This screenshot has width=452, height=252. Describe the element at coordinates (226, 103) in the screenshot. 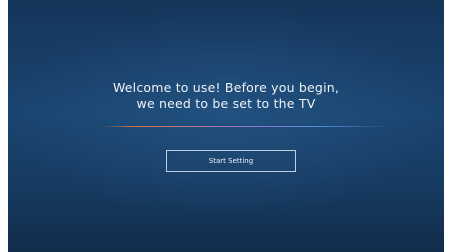

I see `welcome-line-2: we need to be set to the TV` at that location.